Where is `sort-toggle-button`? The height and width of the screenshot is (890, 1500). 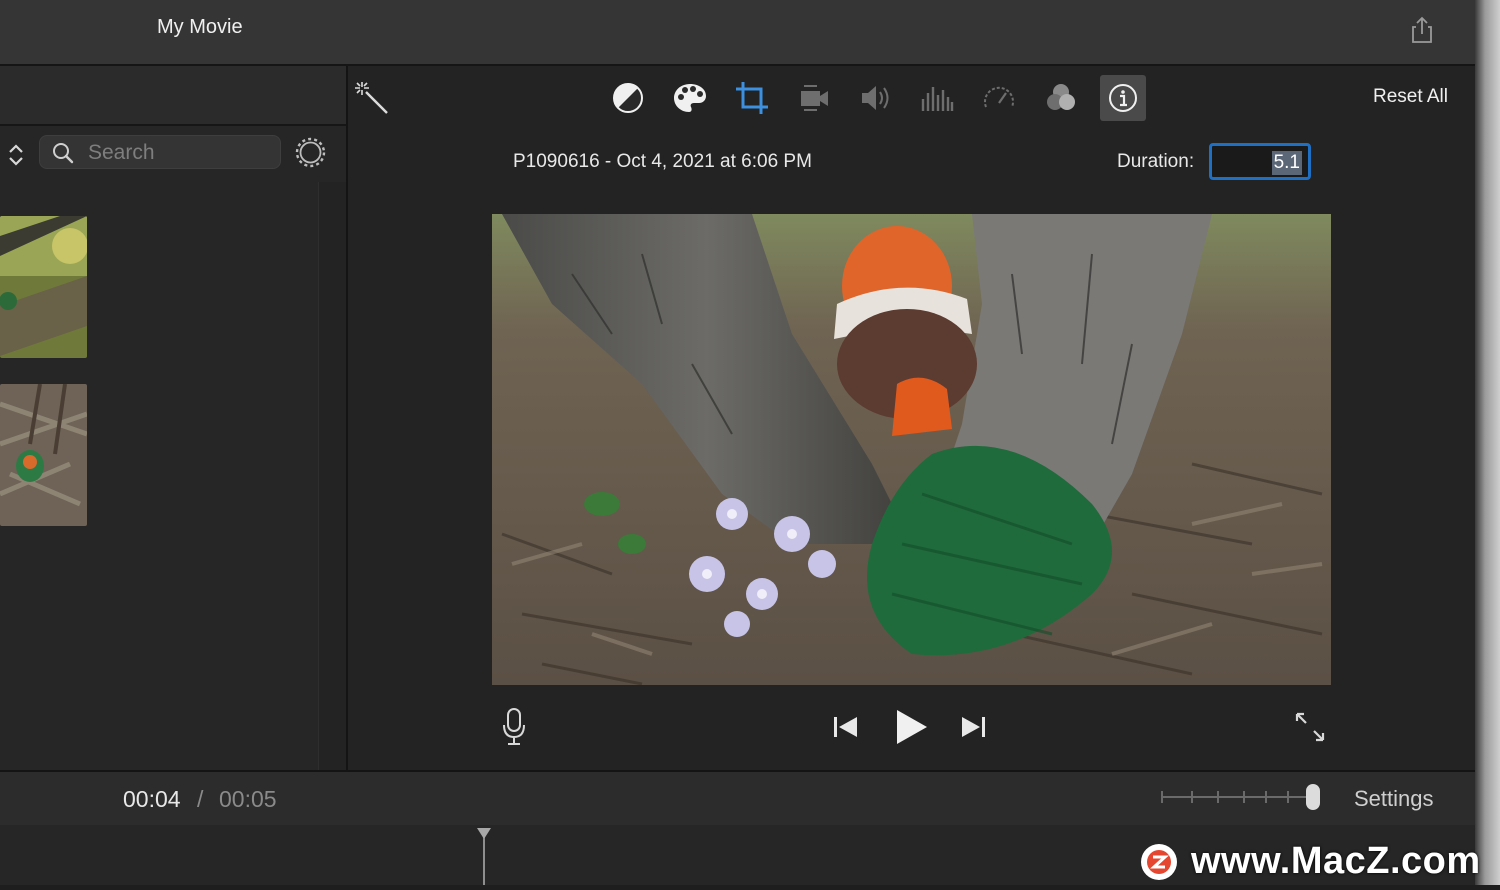 sort-toggle-button is located at coordinates (16, 155).